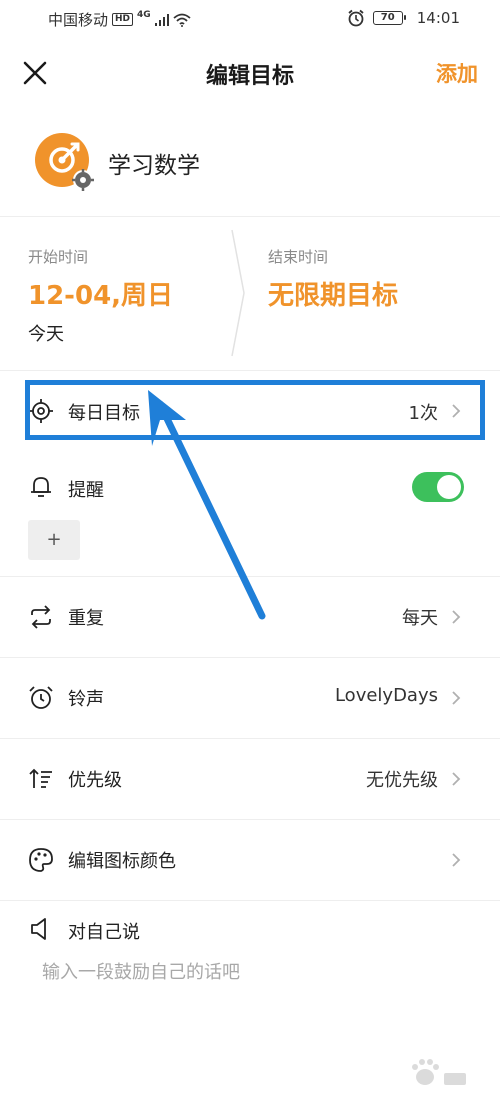  Describe the element at coordinates (54, 540) in the screenshot. I see `add-reminder-button: +` at that location.